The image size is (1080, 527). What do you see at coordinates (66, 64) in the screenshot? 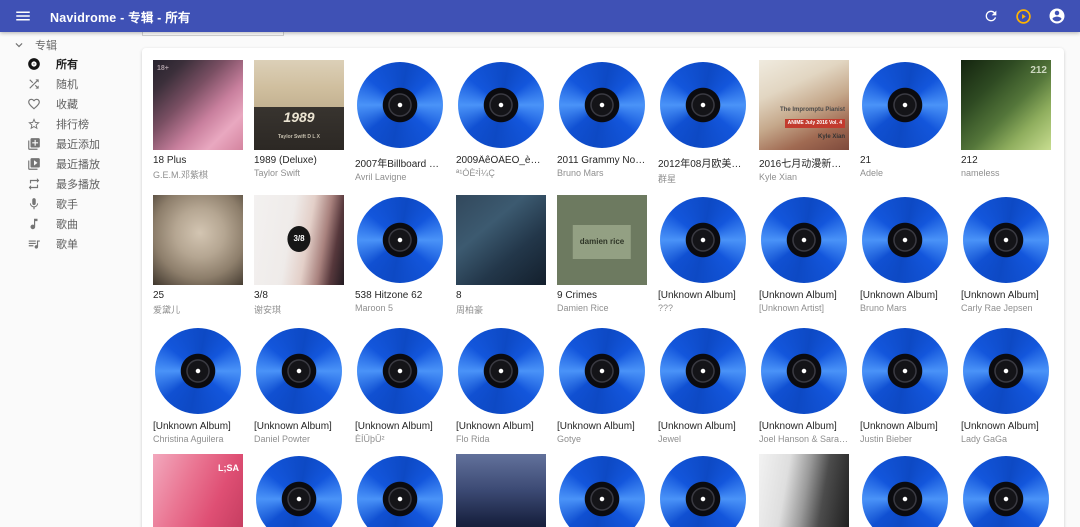
I see `sidebar-item-album: 所有` at bounding box center [66, 64].